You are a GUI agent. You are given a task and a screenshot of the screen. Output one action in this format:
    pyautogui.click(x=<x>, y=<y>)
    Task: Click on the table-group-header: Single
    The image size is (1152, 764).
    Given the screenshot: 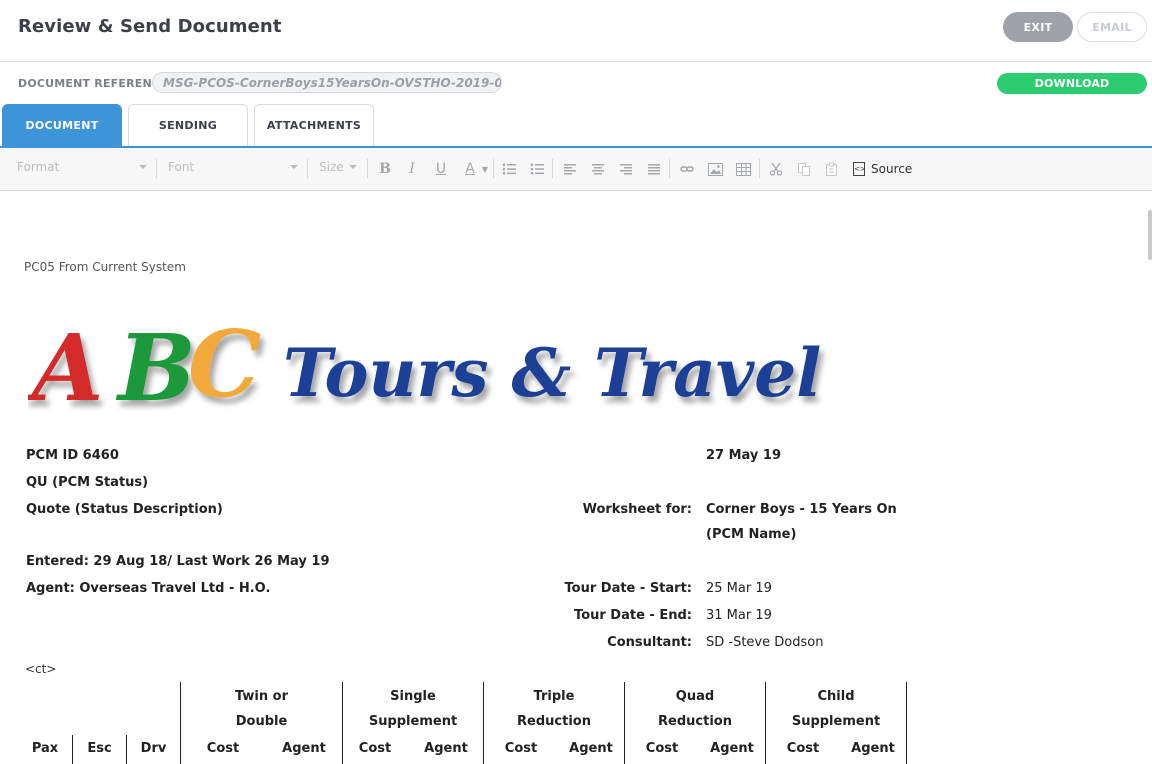 What is the action you would take?
    pyautogui.click(x=413, y=696)
    